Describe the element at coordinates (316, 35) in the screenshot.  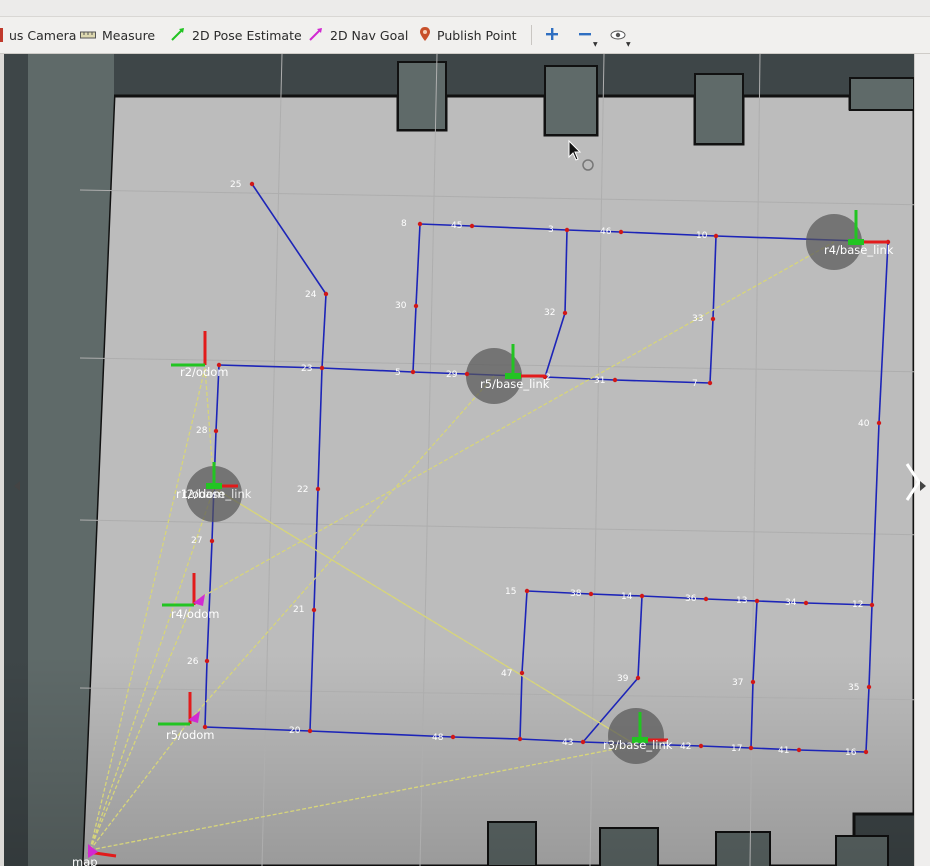
I see `magenta-arrow-icon` at that location.